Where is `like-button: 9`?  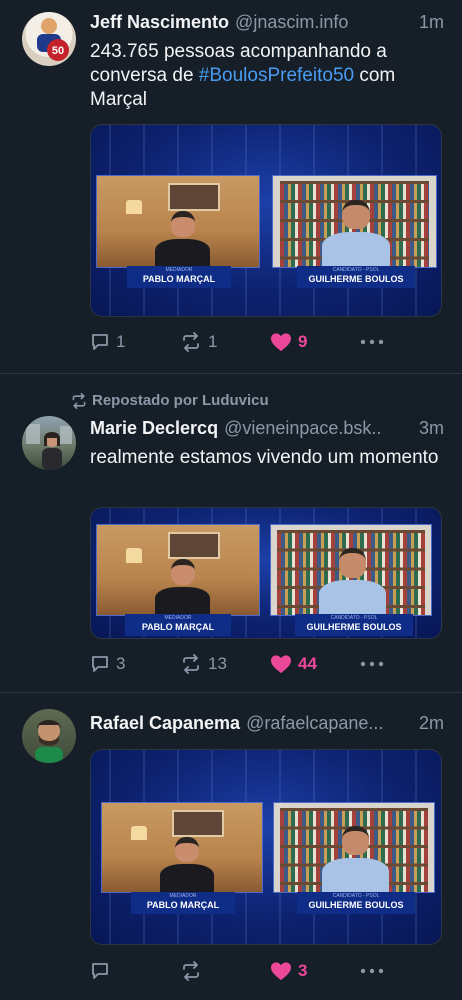 like-button: 9 is located at coordinates (315, 342).